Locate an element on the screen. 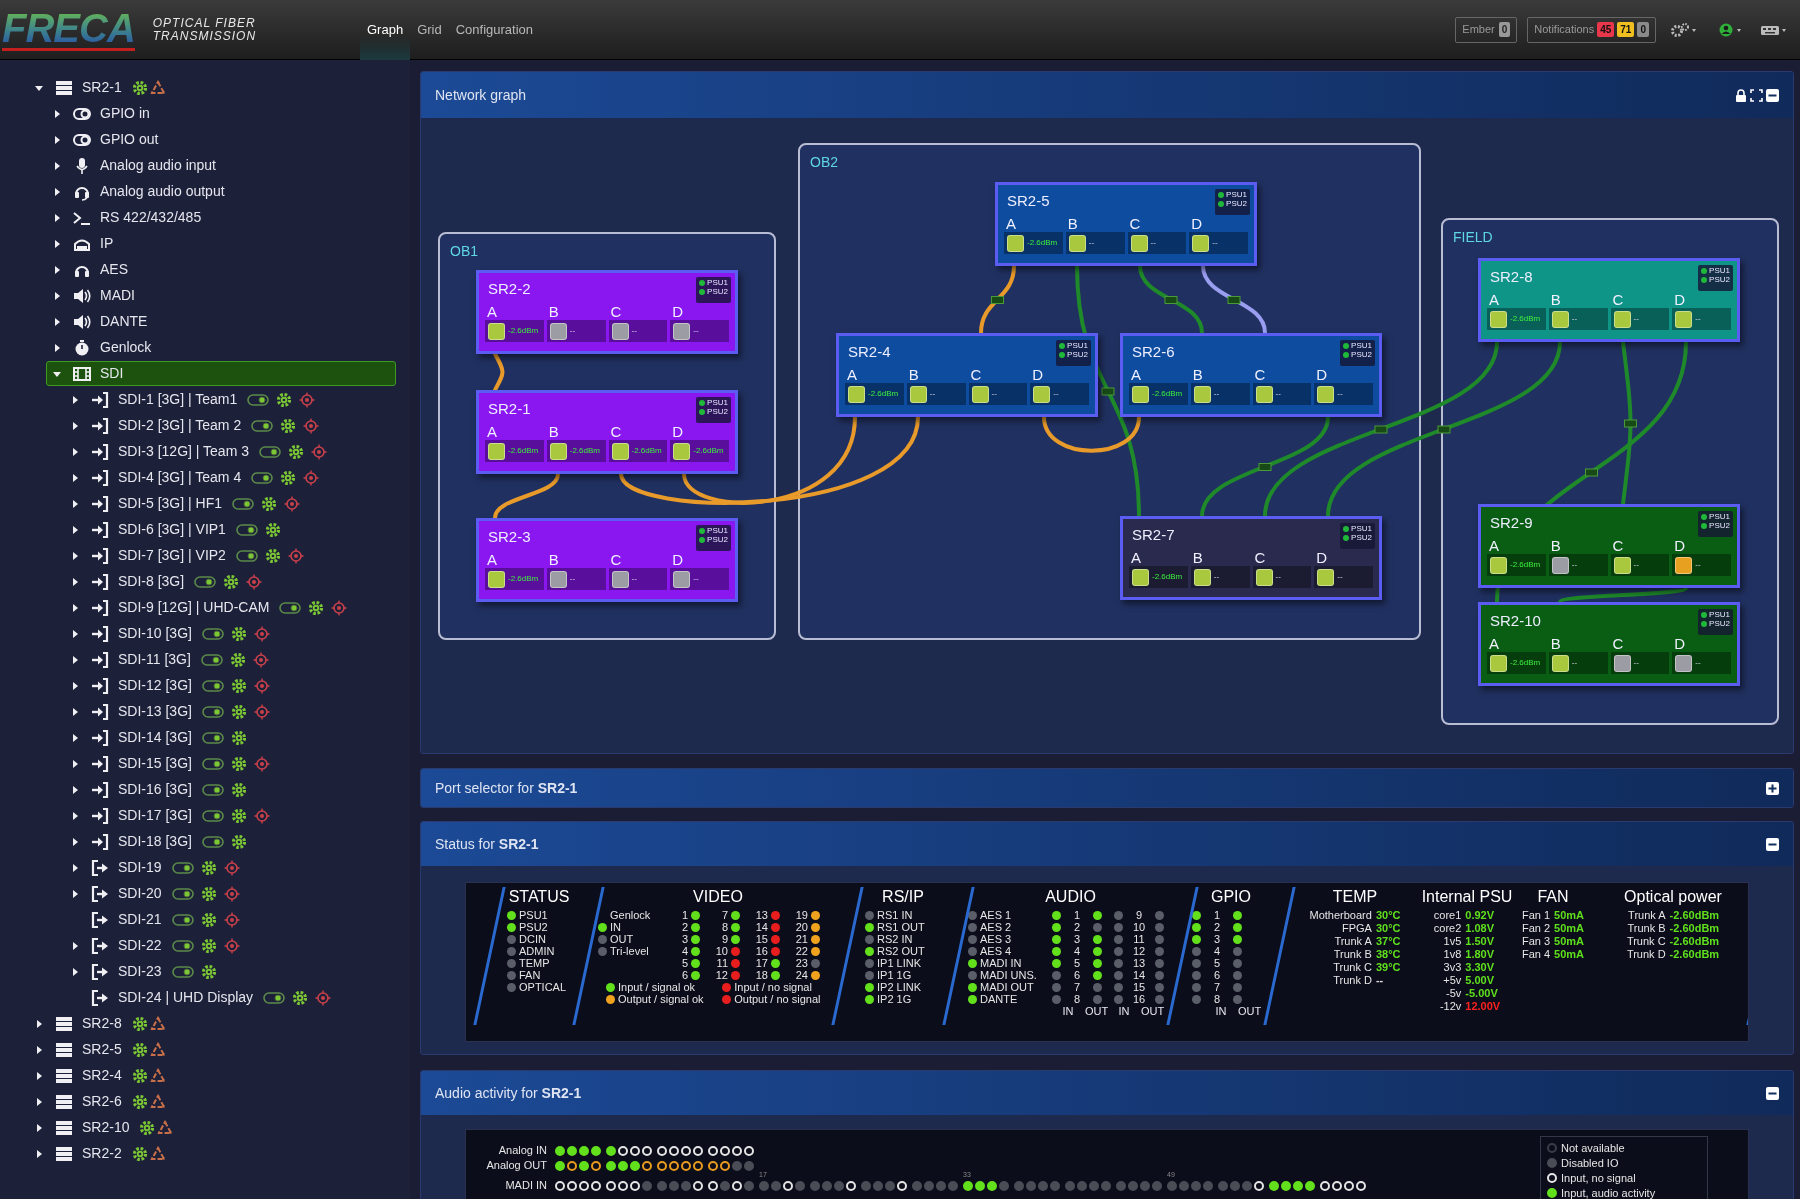  device-node: SR2-10 PSU1 PSU2 A B C D -2.6dBm -- -- -- is located at coordinates (1609, 644).